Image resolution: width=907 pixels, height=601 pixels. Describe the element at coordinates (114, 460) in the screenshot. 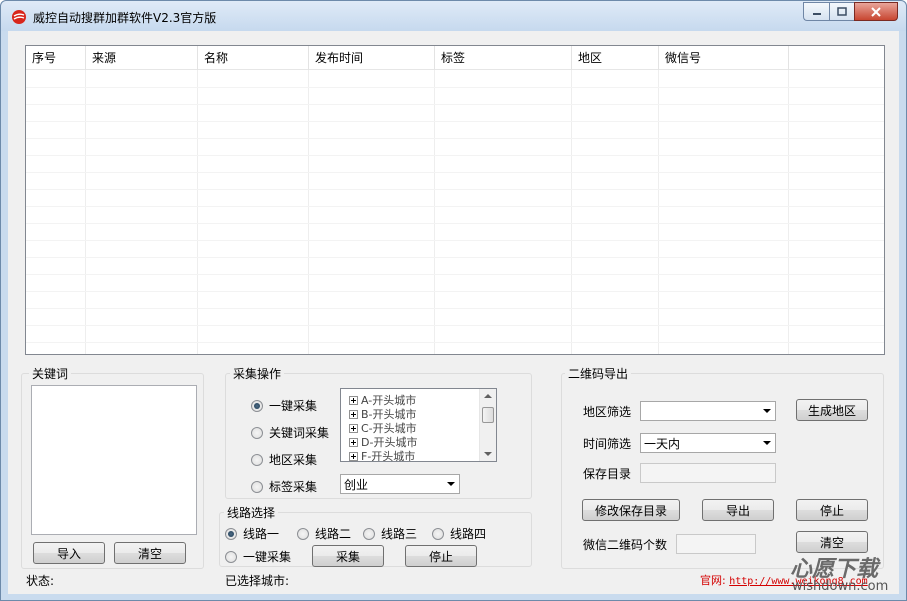

I see `keywords-textarea` at that location.